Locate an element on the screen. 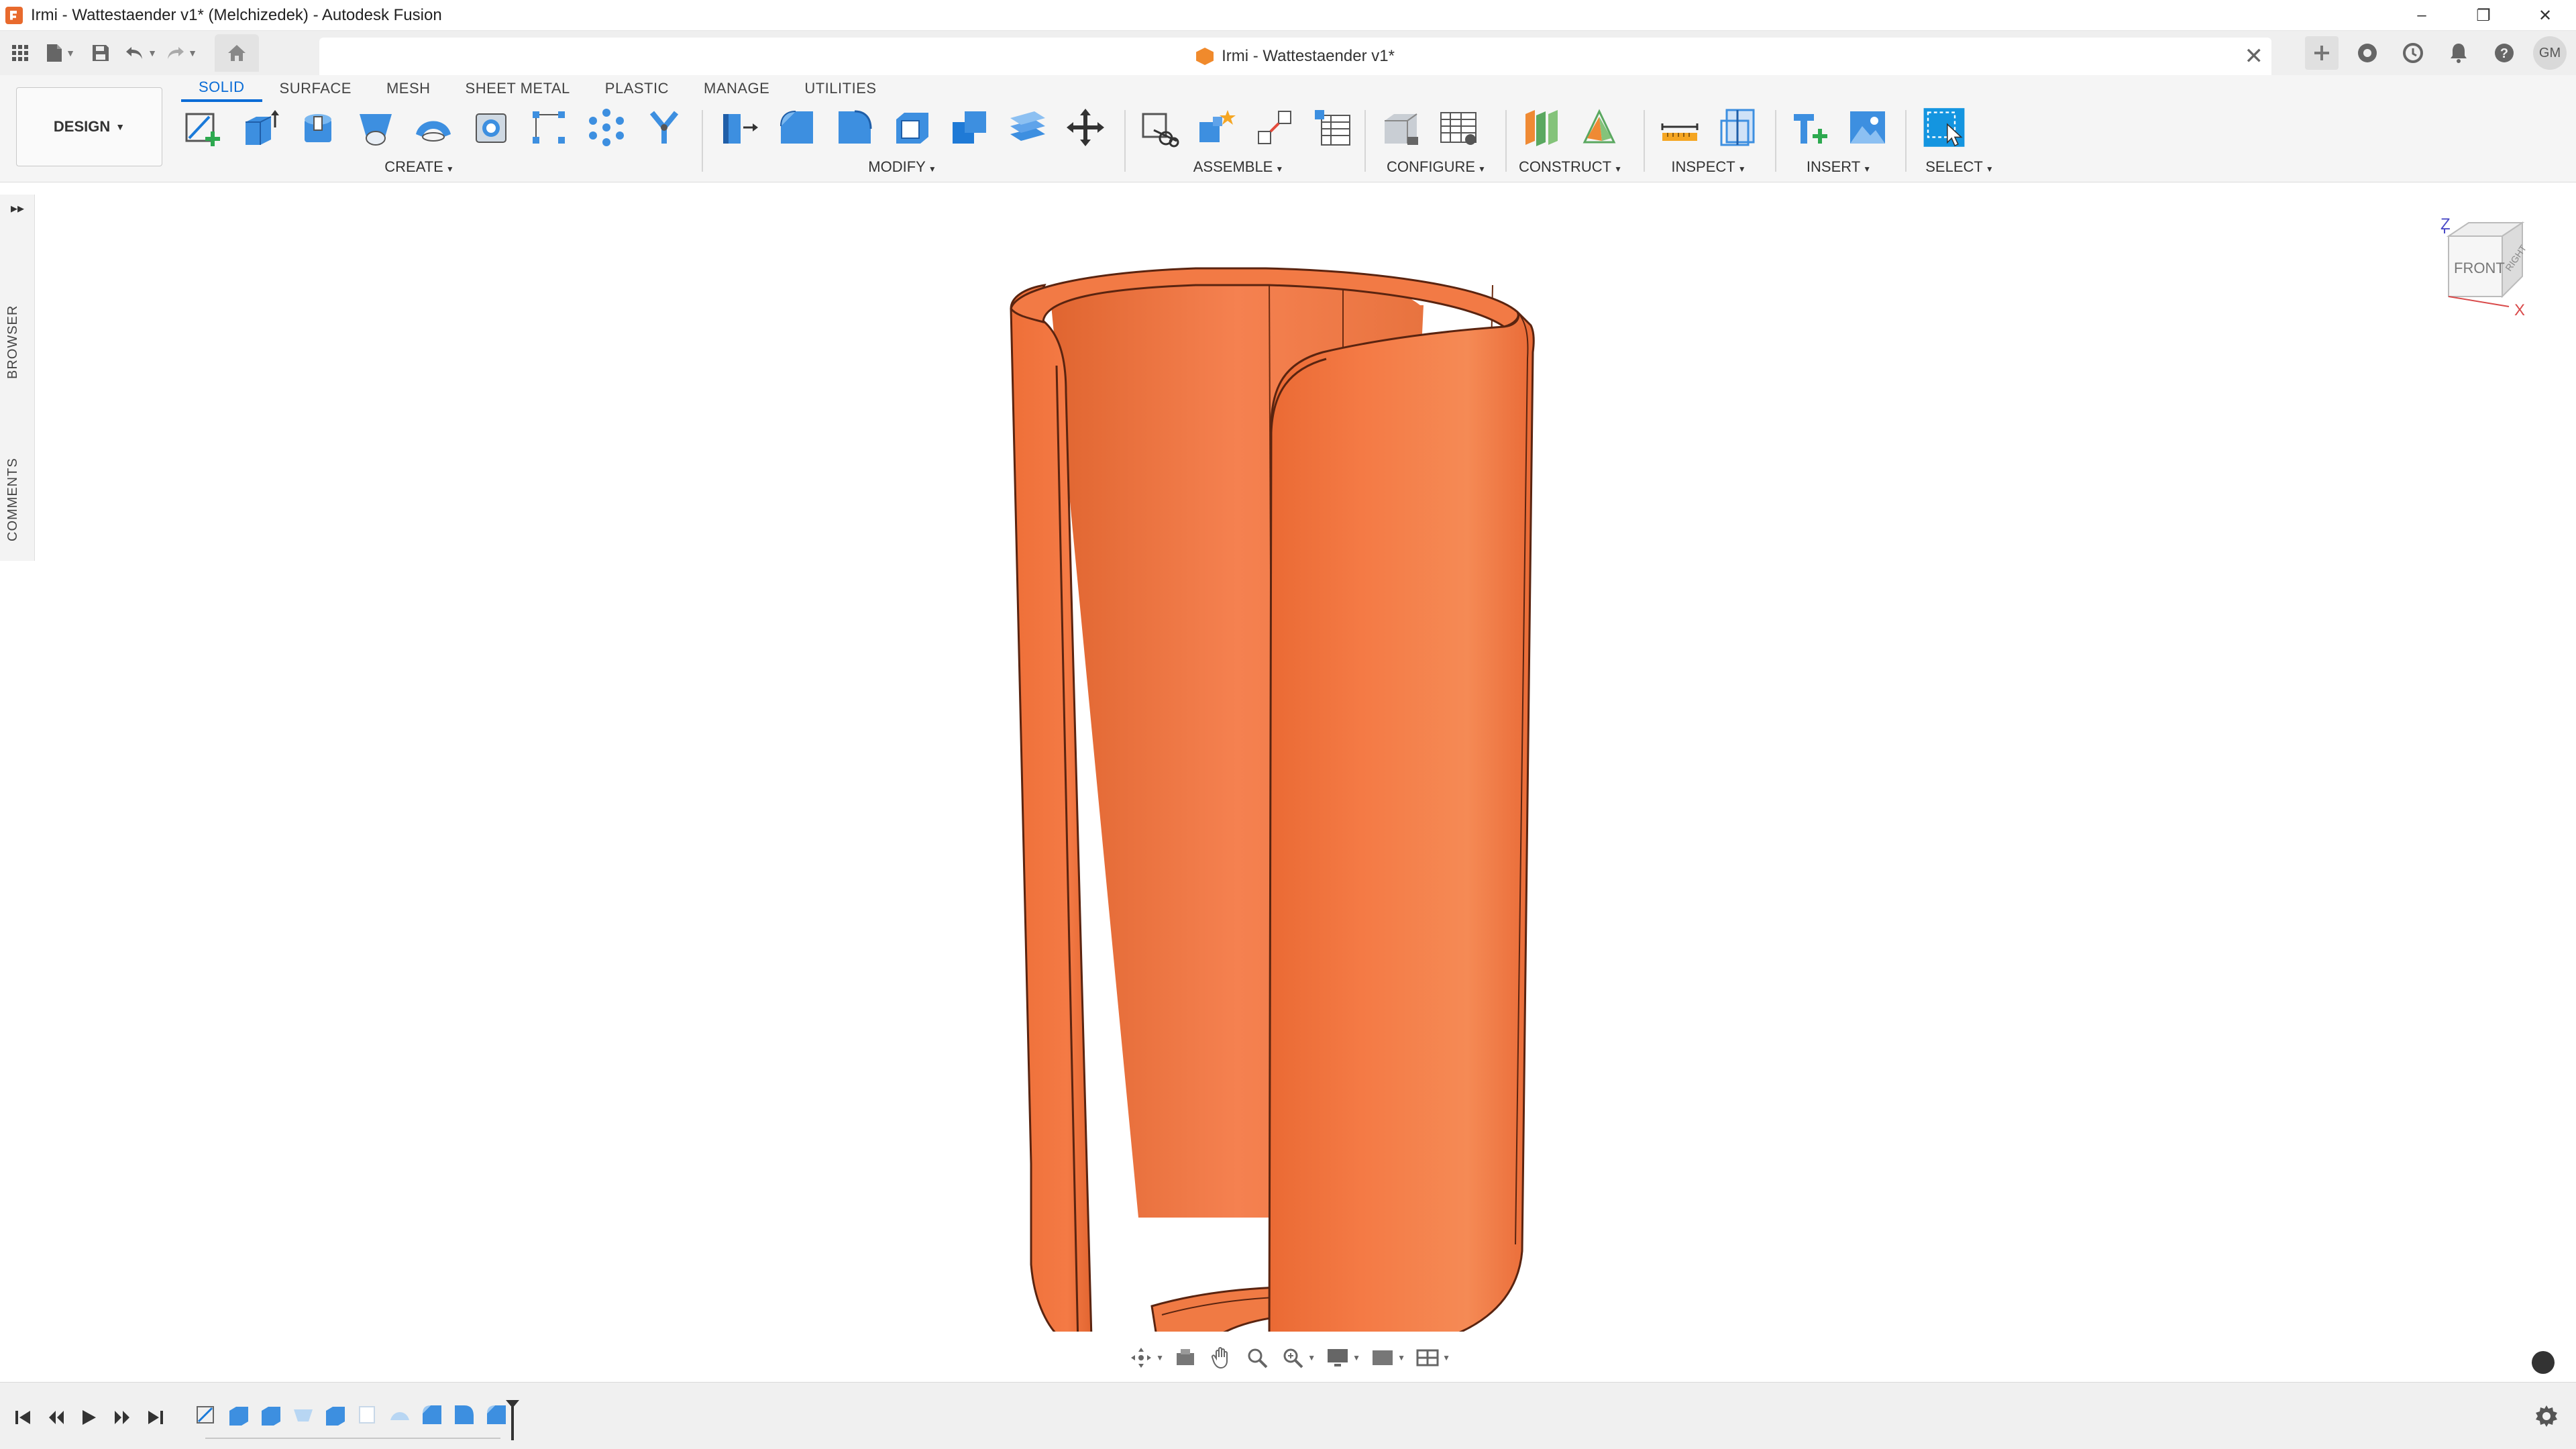 The width and height of the screenshot is (2576, 1449). expand-panel-icon: ▸▸ is located at coordinates (17, 208).